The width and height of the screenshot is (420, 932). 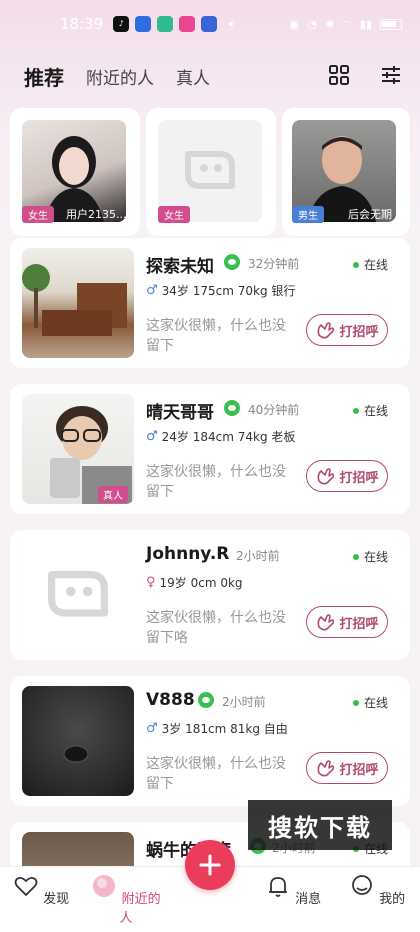 What do you see at coordinates (180, 413) in the screenshot?
I see `user-name: 晴天哥哥` at bounding box center [180, 413].